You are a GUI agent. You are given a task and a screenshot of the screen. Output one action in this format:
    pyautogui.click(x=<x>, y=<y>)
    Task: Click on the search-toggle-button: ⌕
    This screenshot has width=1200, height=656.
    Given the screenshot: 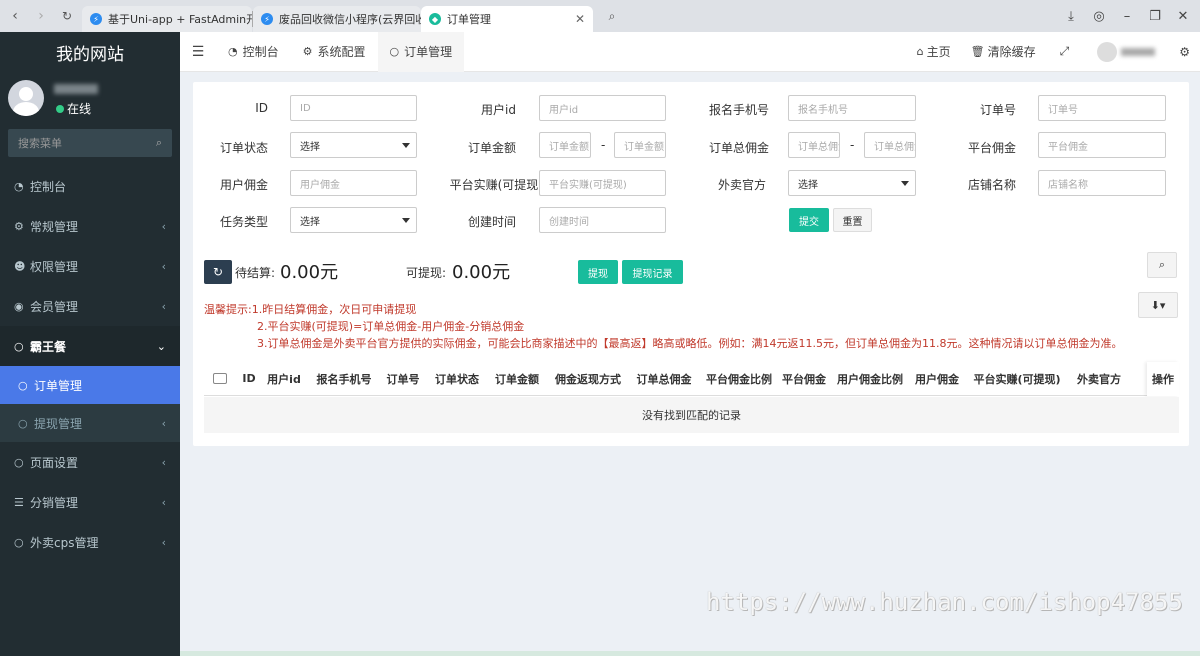 What is the action you would take?
    pyautogui.click(x=1162, y=265)
    